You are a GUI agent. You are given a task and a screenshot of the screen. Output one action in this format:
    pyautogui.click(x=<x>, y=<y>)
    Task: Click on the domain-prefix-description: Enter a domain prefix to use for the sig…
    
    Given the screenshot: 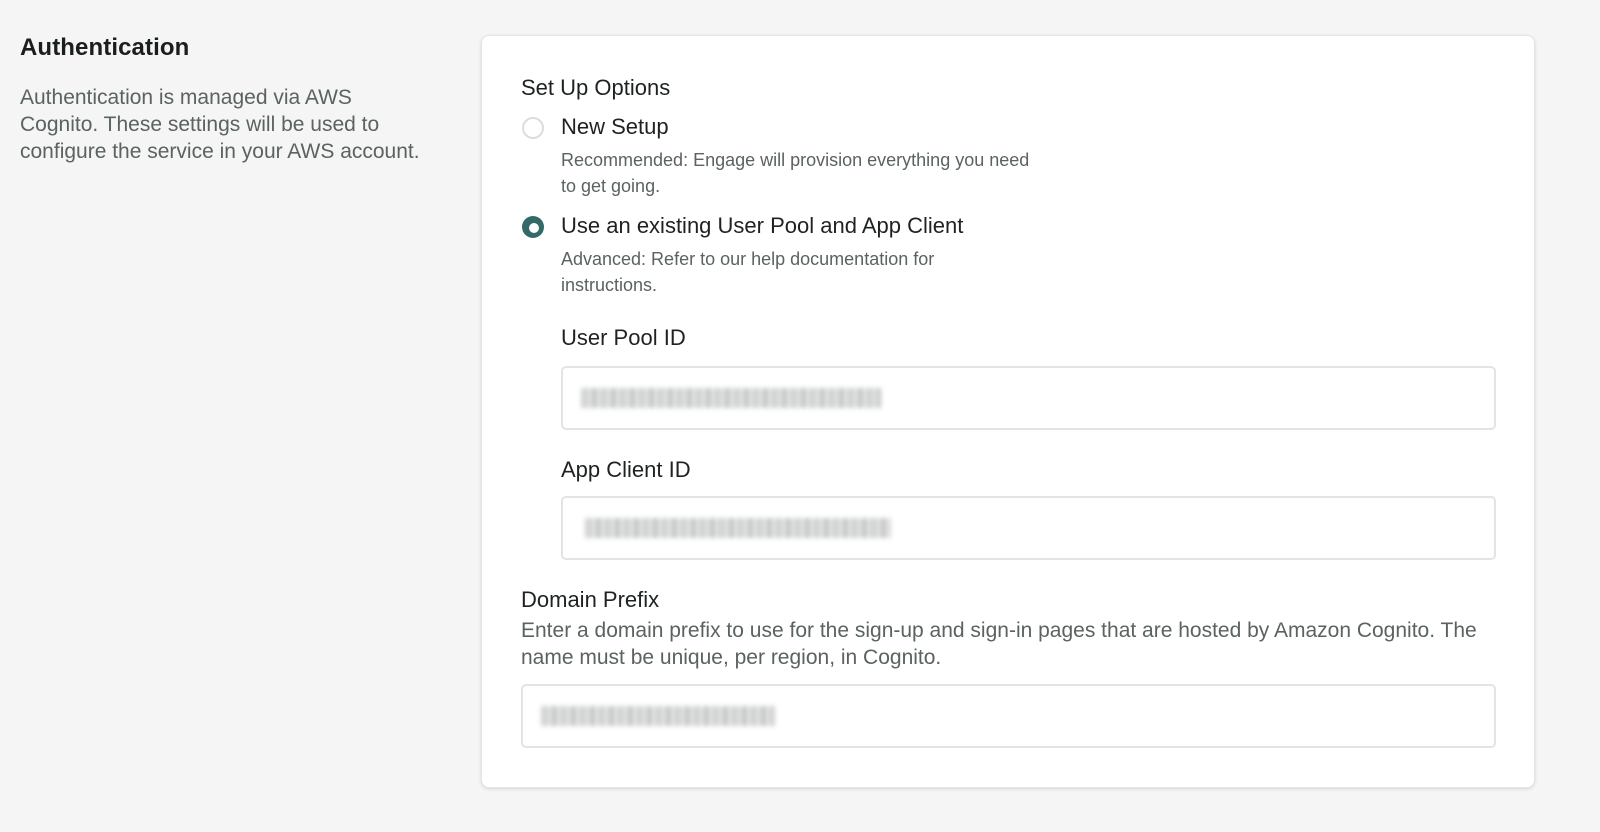 What is the action you would take?
    pyautogui.click(x=999, y=644)
    